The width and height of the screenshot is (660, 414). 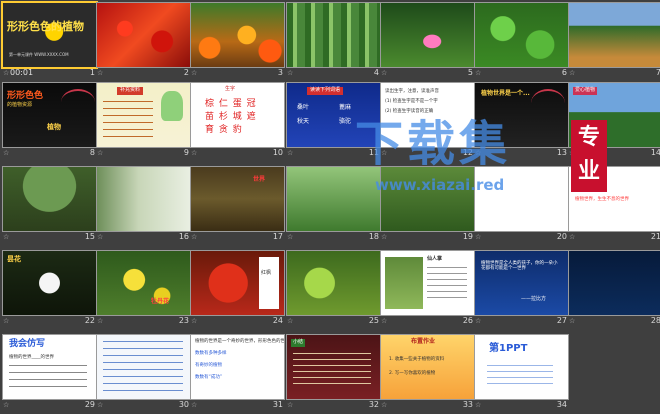 What do you see at coordinates (143, 283) in the screenshot?
I see `slide-preview: 牡丹花` at bounding box center [143, 283].